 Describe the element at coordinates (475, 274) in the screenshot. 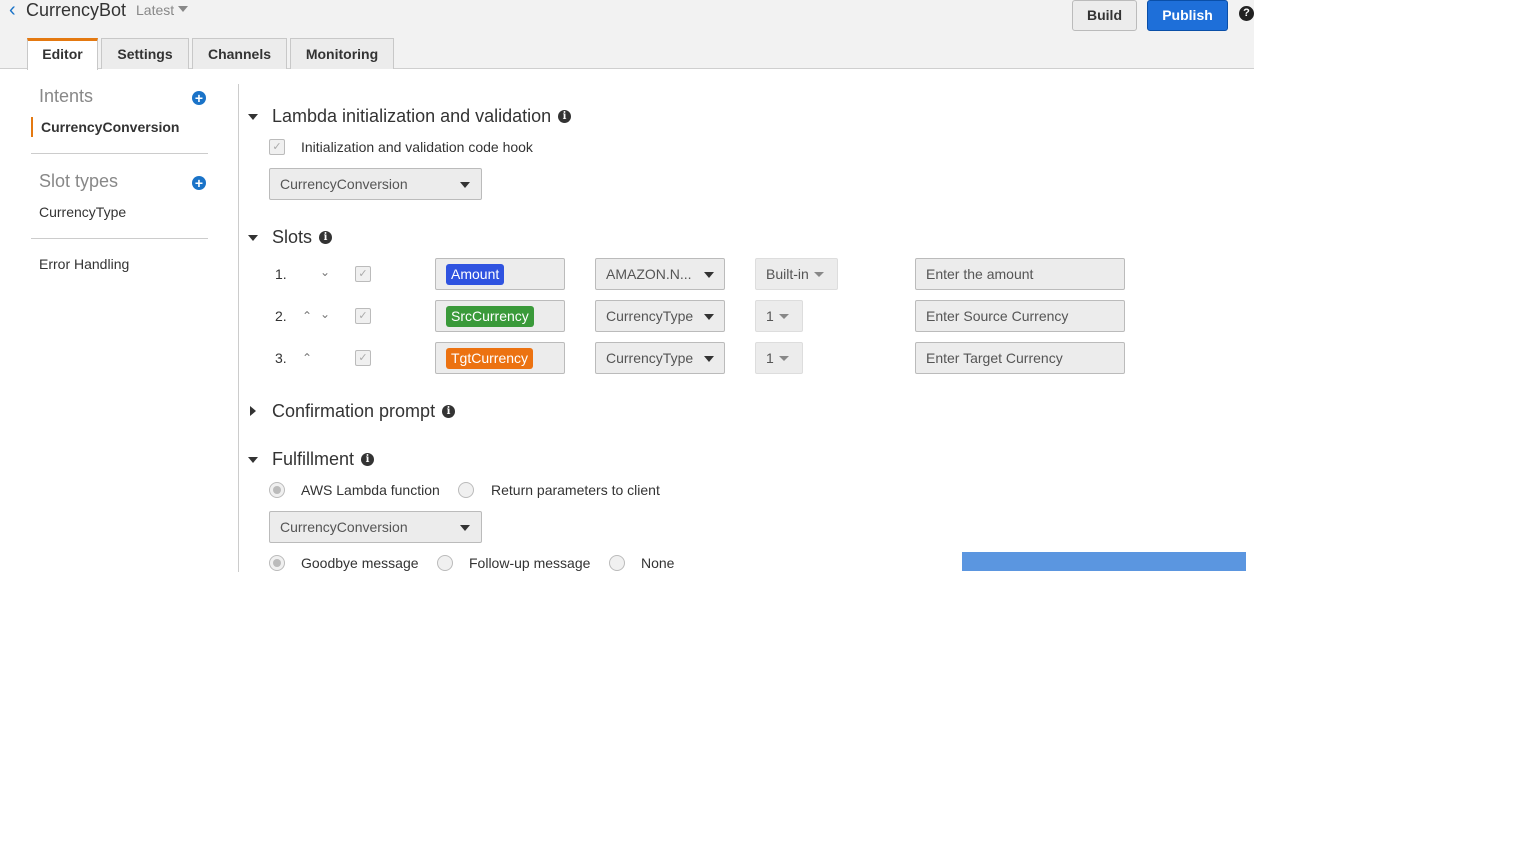

I see `slot-name-tag: Amount` at that location.